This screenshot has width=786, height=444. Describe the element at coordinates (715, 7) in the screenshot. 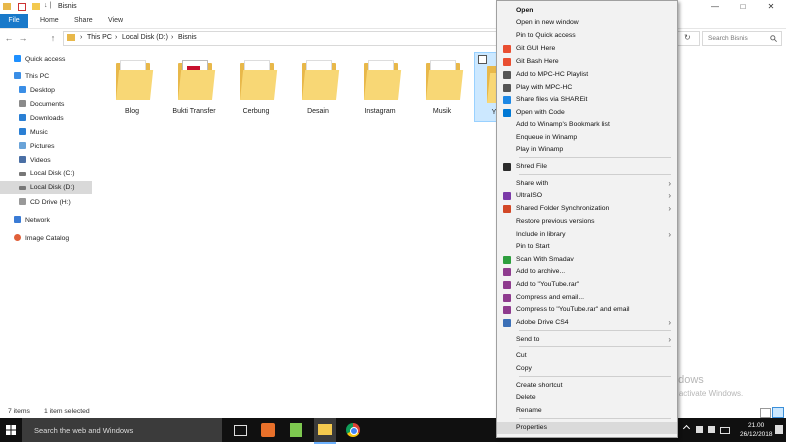

I see `minimize-button: —` at that location.